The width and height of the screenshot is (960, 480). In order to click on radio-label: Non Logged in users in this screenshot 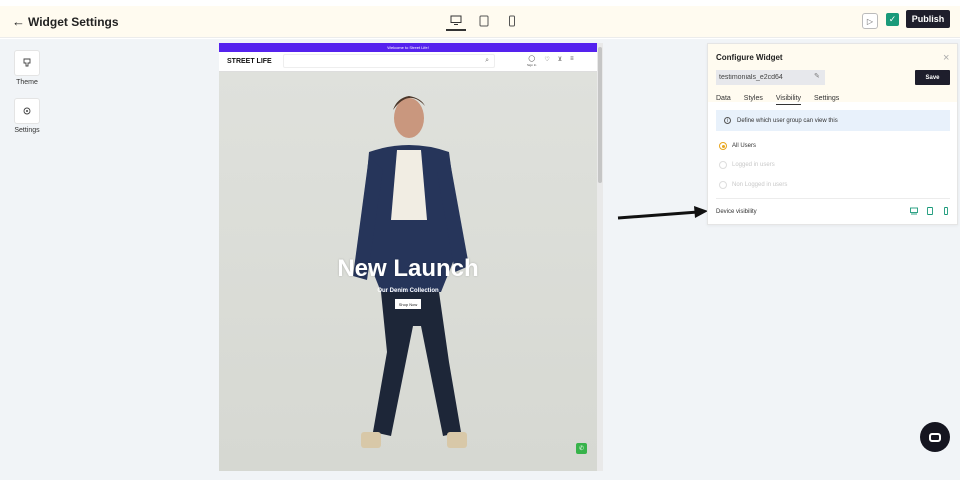, I will do `click(760, 185)`.